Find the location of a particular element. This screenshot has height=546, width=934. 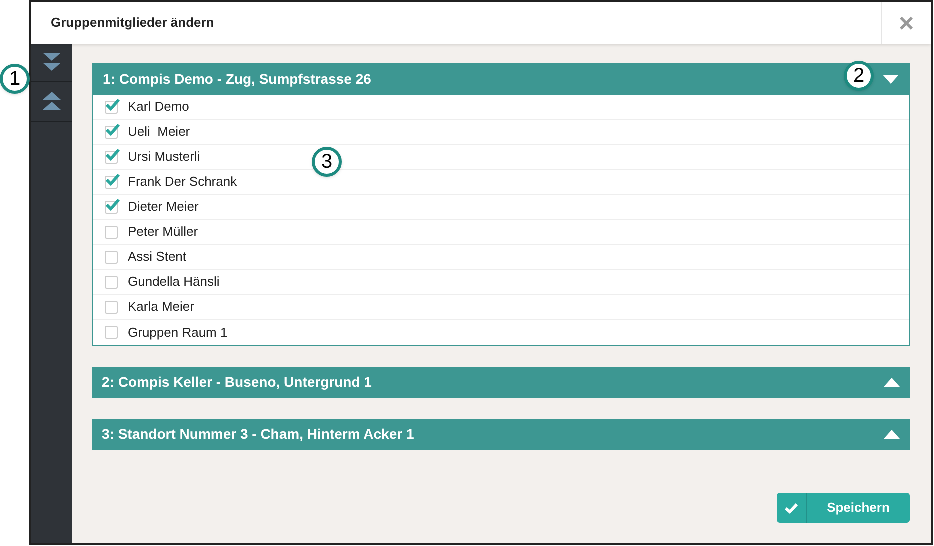

caret-down-icon is located at coordinates (891, 79).